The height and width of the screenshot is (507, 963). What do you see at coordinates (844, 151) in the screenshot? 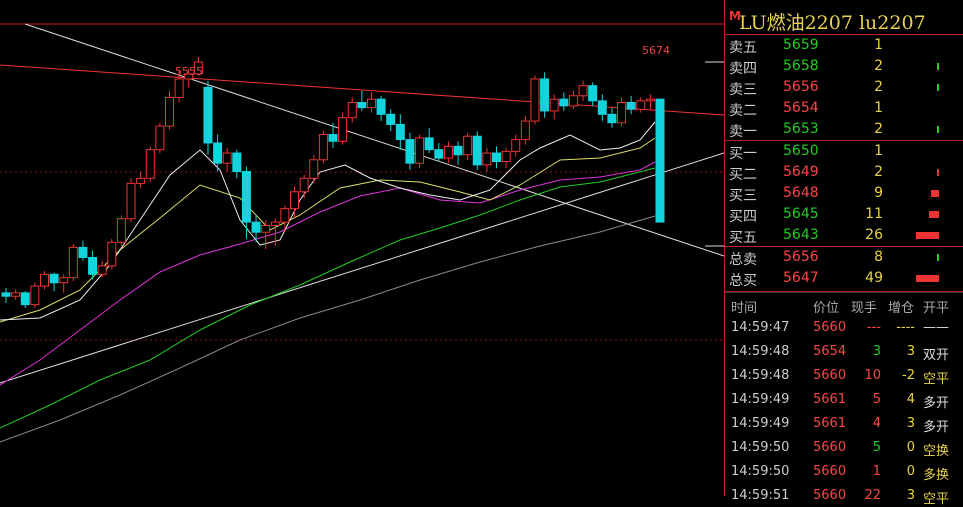
I see `book-row-bid-0: 买一 5650 1` at bounding box center [844, 151].